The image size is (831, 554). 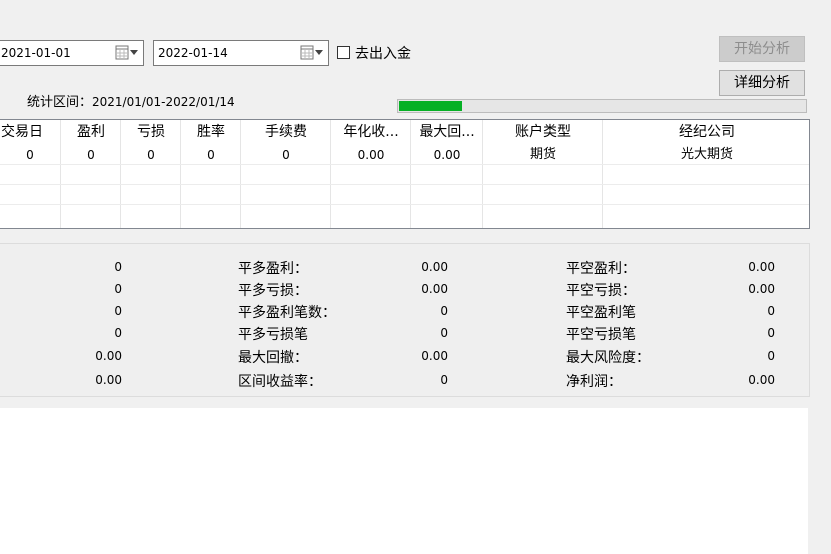 What do you see at coordinates (543, 132) in the screenshot?
I see `column-header-account-type: 账户类型` at bounding box center [543, 132].